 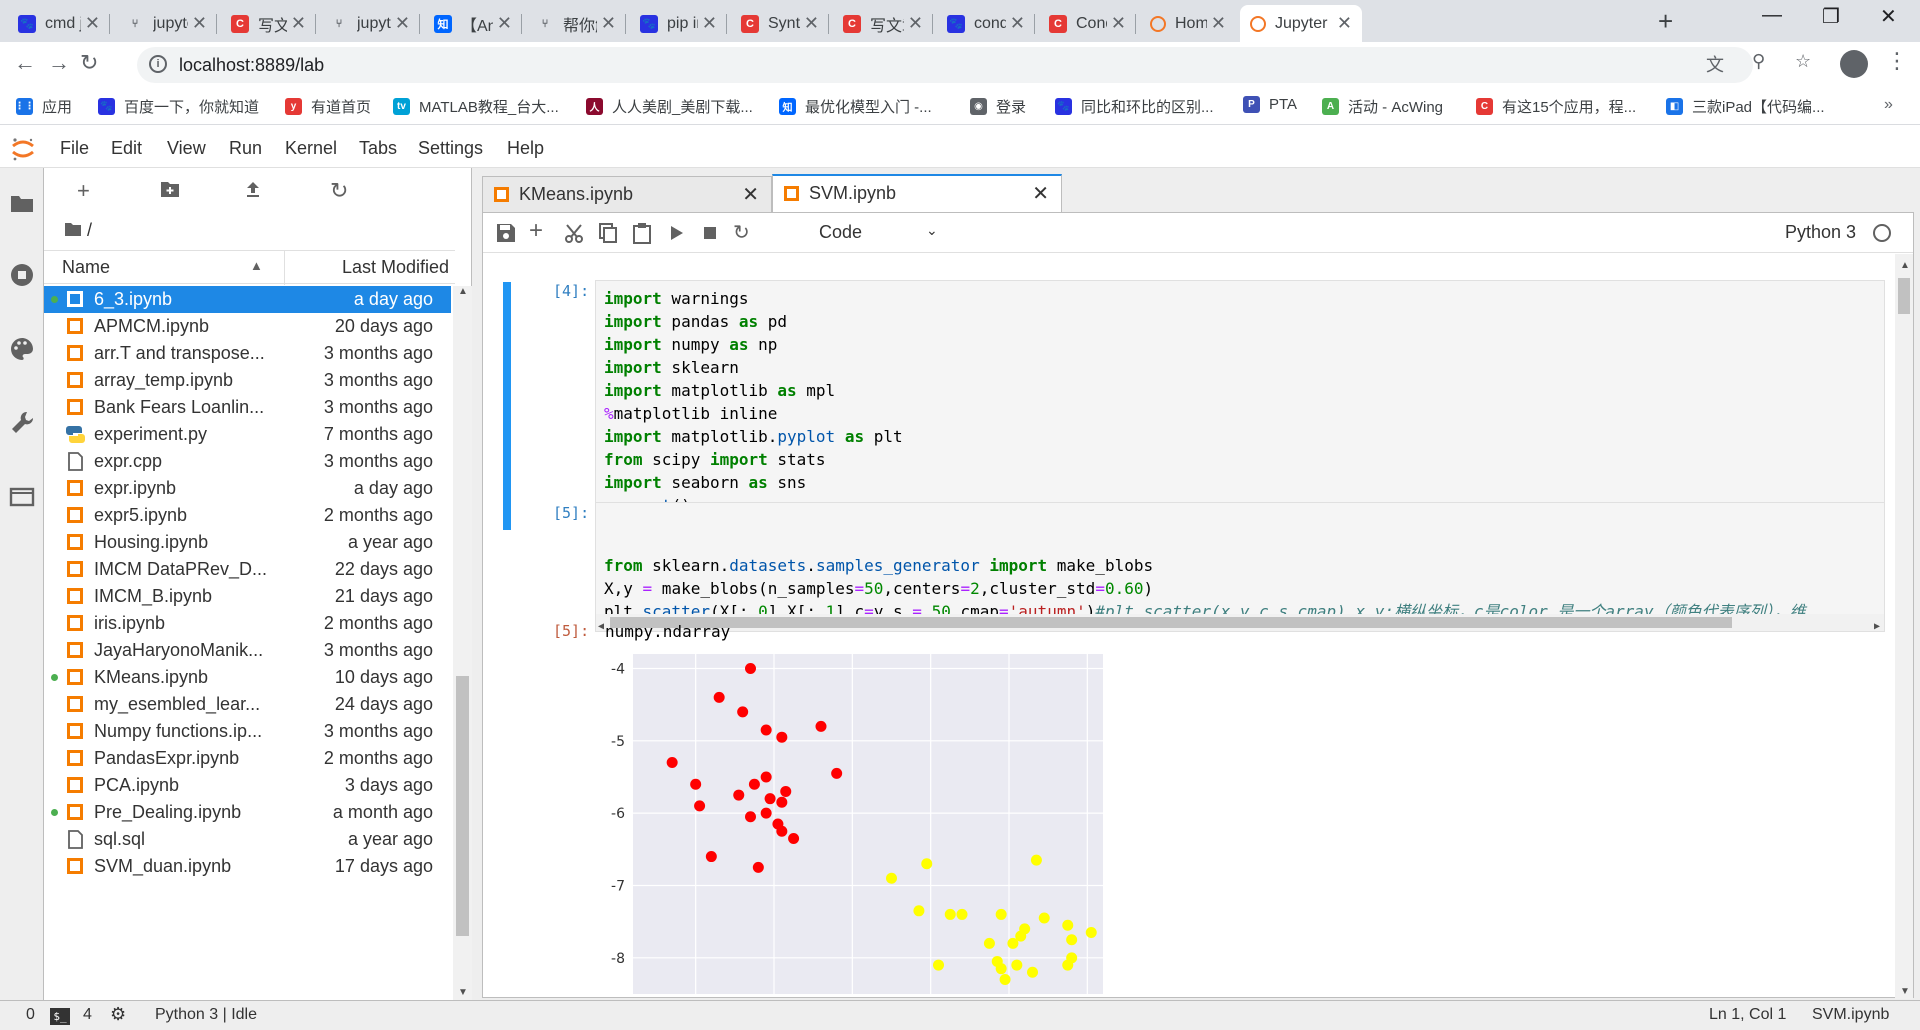 I want to click on file-list-item: Pre_Dealing.ipynb a month ago, so click(x=247, y=812).